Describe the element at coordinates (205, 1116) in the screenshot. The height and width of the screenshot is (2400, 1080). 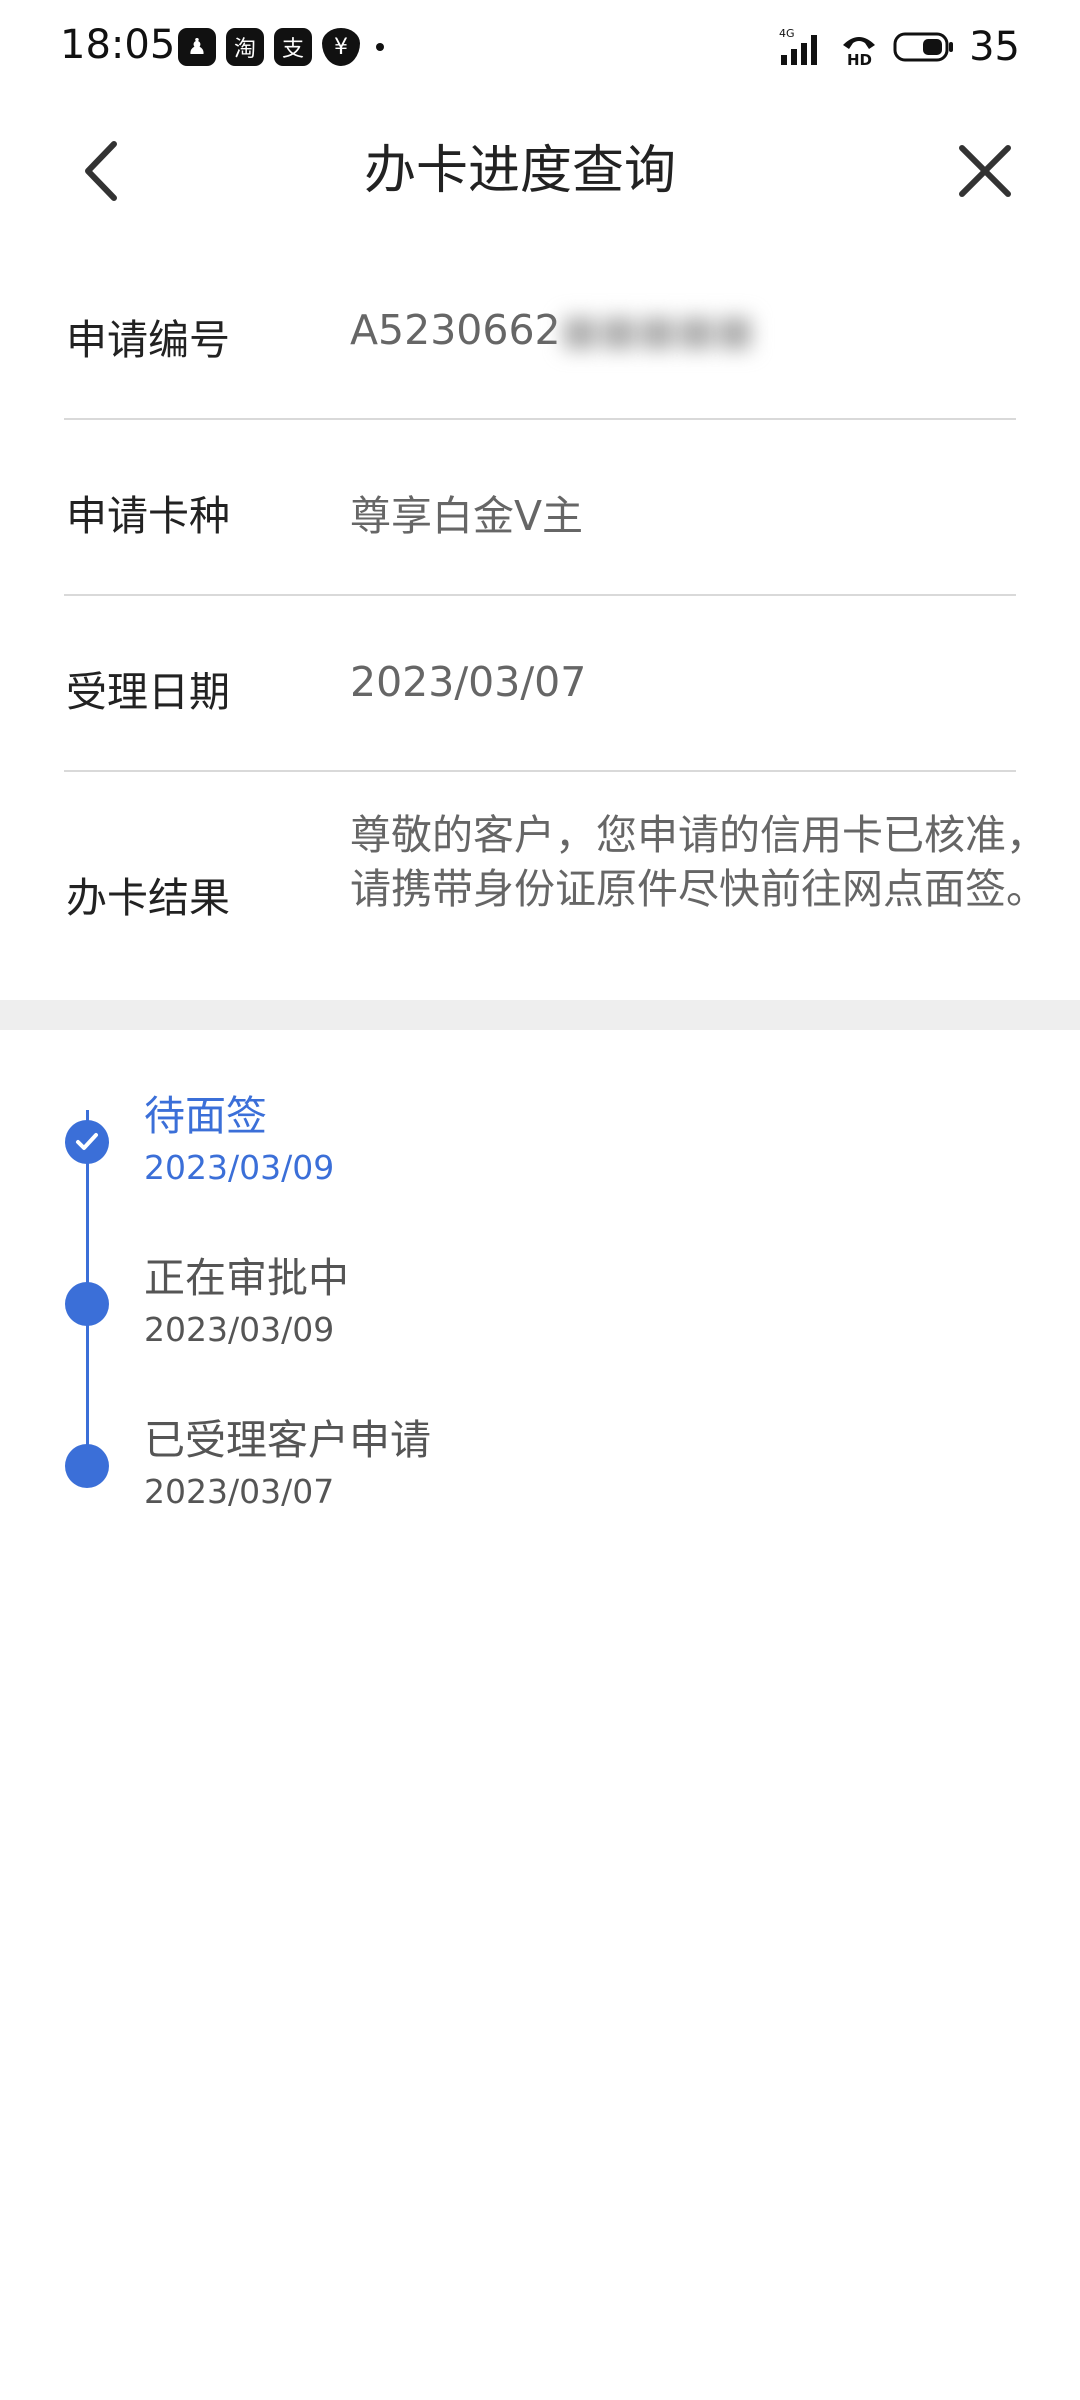
I see `timeline-title: 待面签` at that location.